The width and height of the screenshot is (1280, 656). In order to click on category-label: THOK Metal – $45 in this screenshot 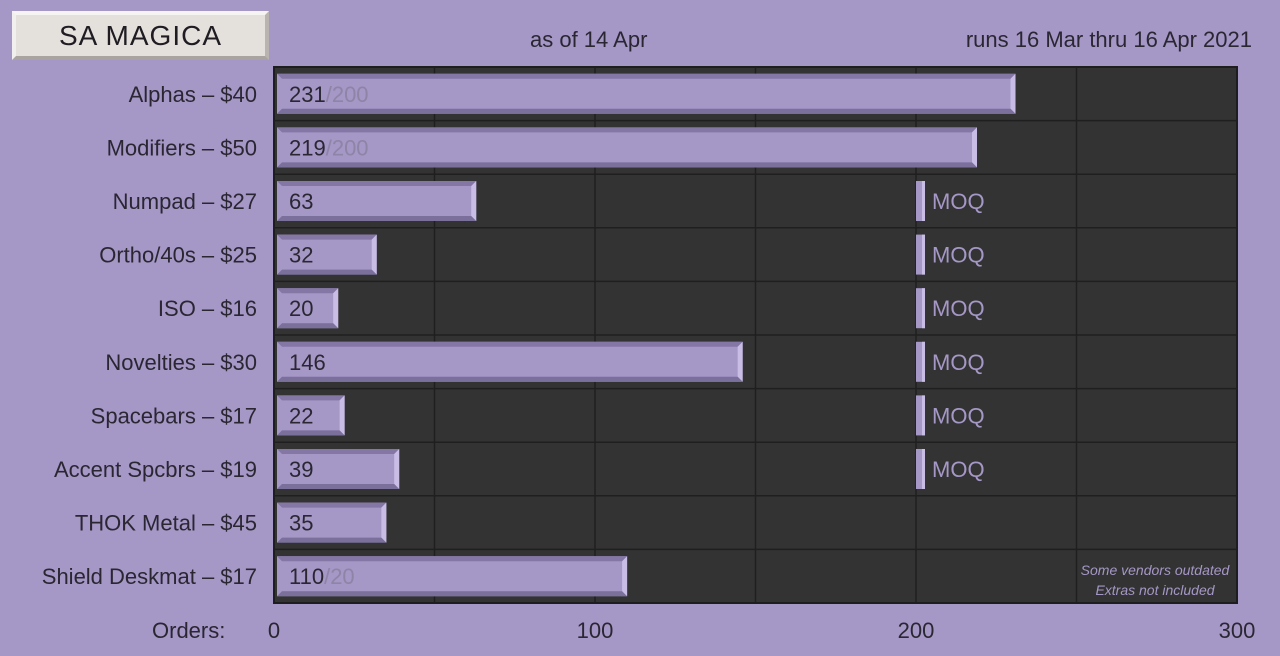, I will do `click(166, 523)`.